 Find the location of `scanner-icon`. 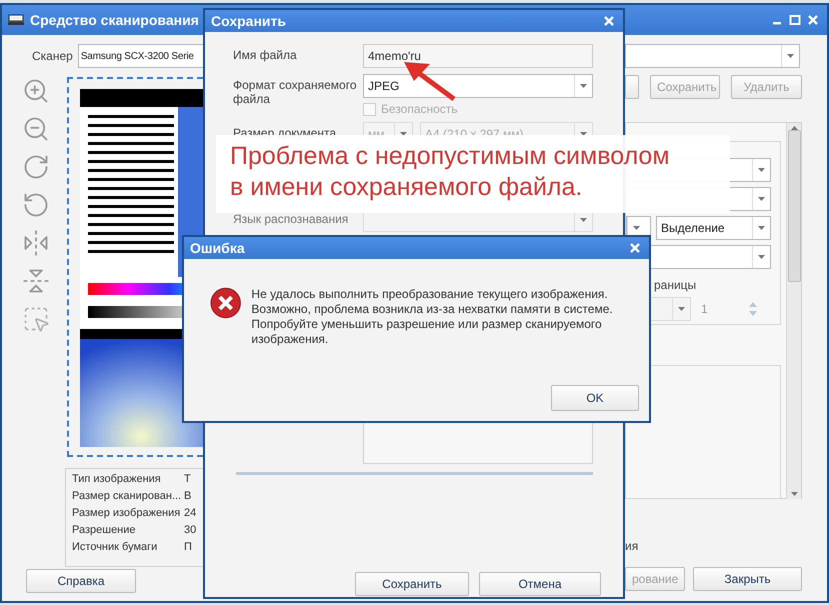

scanner-icon is located at coordinates (16, 20).